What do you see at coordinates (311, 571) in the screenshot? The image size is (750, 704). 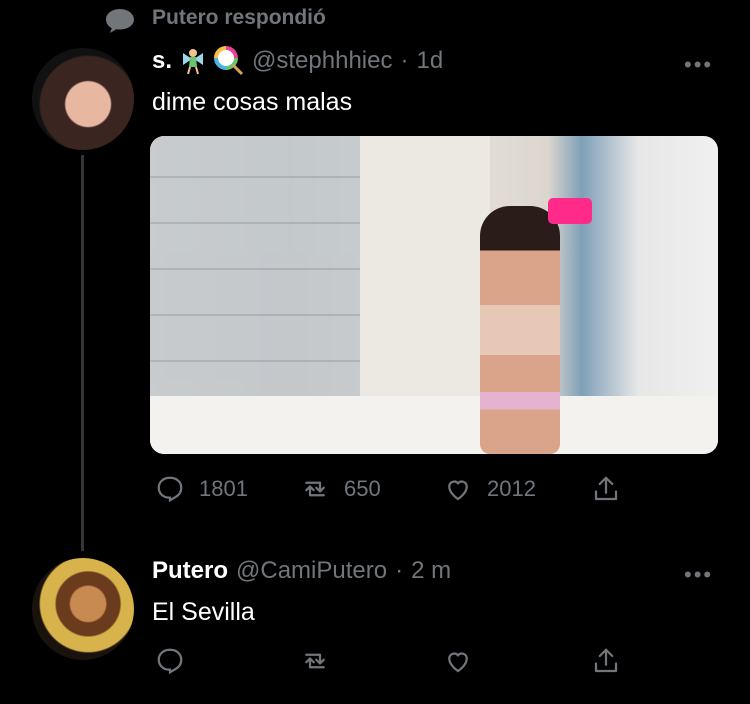 I see `user-handle: @CamiPutero` at bounding box center [311, 571].